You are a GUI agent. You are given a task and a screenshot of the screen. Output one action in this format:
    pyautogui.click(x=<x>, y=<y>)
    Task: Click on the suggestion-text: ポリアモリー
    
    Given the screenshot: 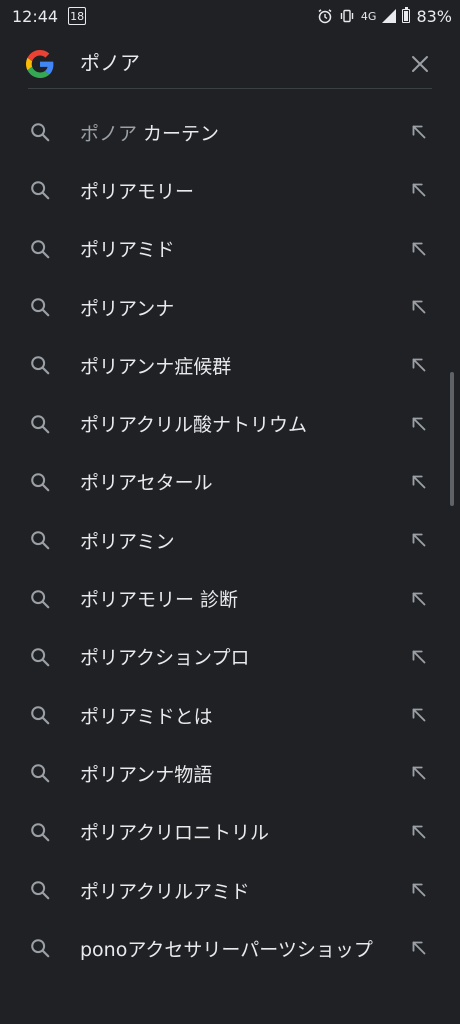 What is the action you would take?
    pyautogui.click(x=240, y=190)
    